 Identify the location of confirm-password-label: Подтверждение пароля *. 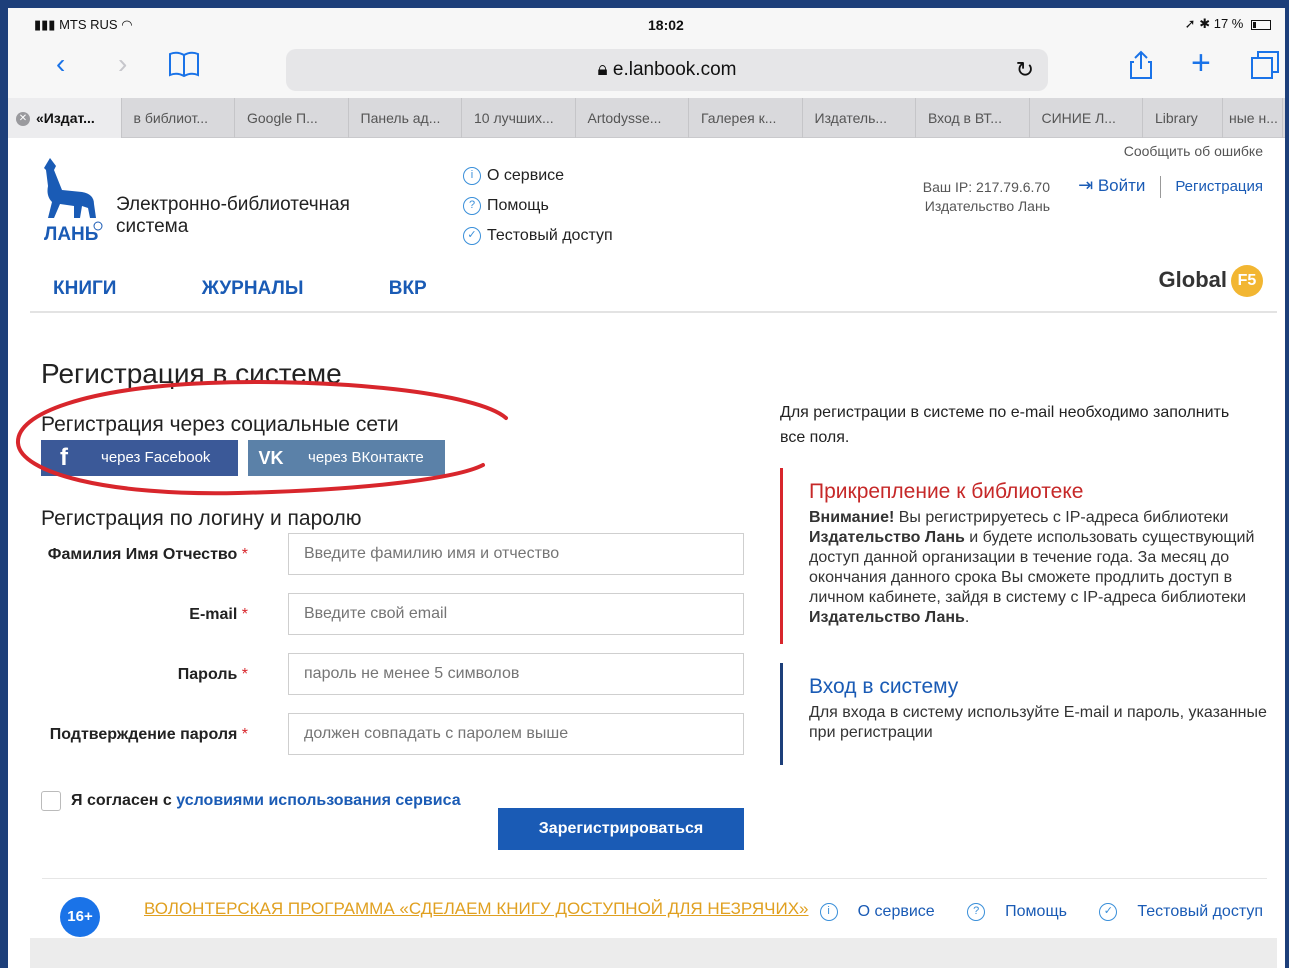
(148, 734).